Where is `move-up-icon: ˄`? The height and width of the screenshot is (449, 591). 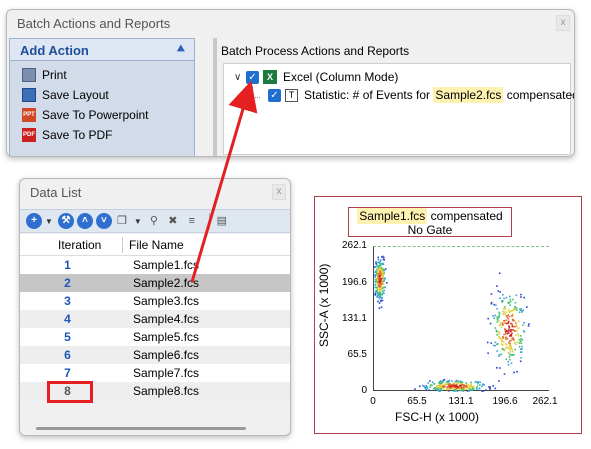 move-up-icon: ˄ is located at coordinates (84, 221).